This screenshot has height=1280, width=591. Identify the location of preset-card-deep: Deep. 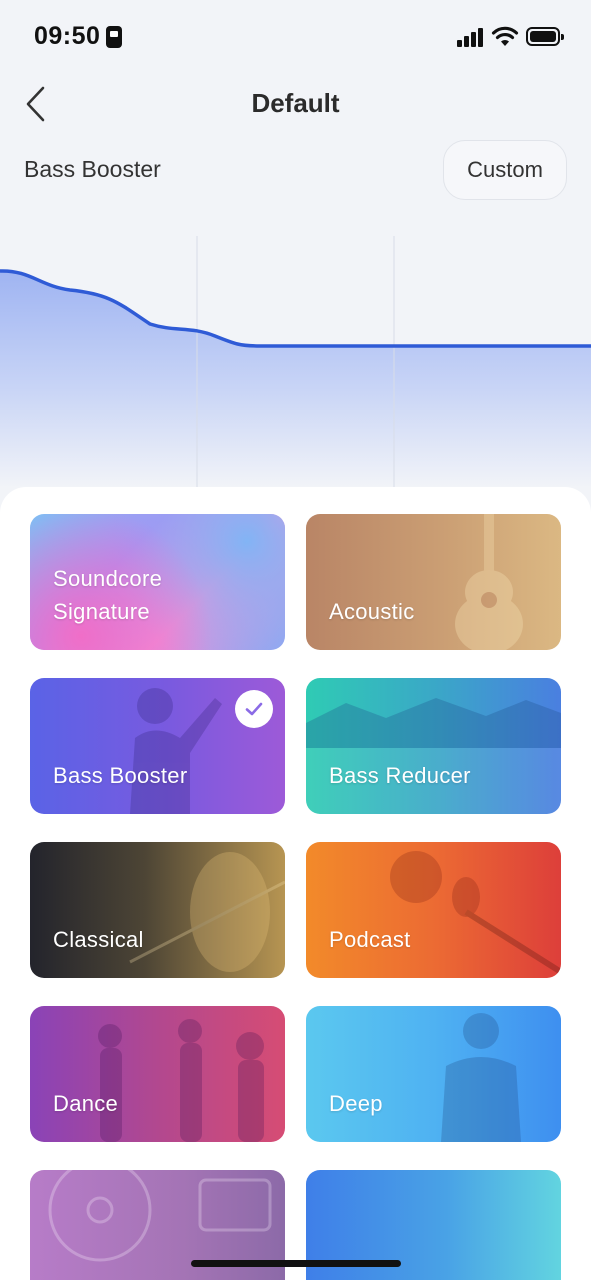
(433, 1074).